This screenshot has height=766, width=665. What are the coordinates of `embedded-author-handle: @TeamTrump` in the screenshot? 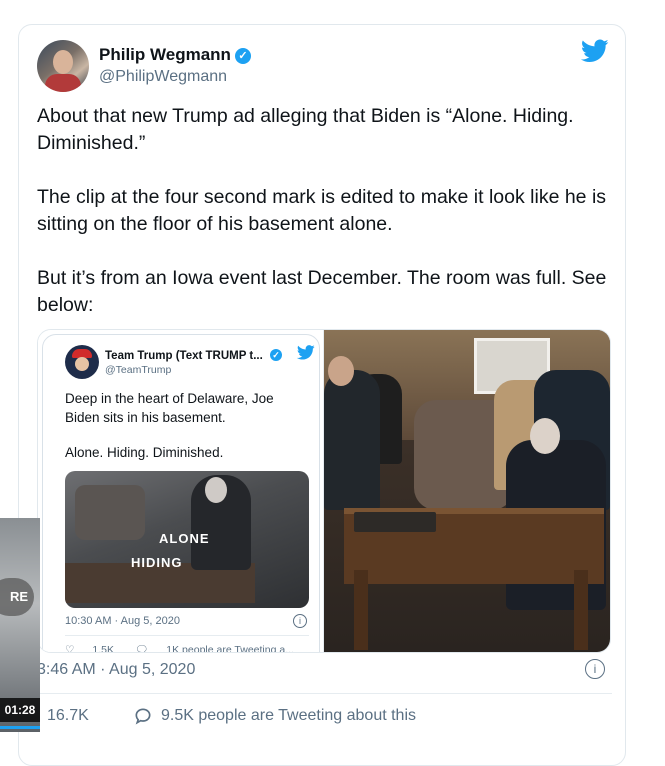 It's located at (138, 370).